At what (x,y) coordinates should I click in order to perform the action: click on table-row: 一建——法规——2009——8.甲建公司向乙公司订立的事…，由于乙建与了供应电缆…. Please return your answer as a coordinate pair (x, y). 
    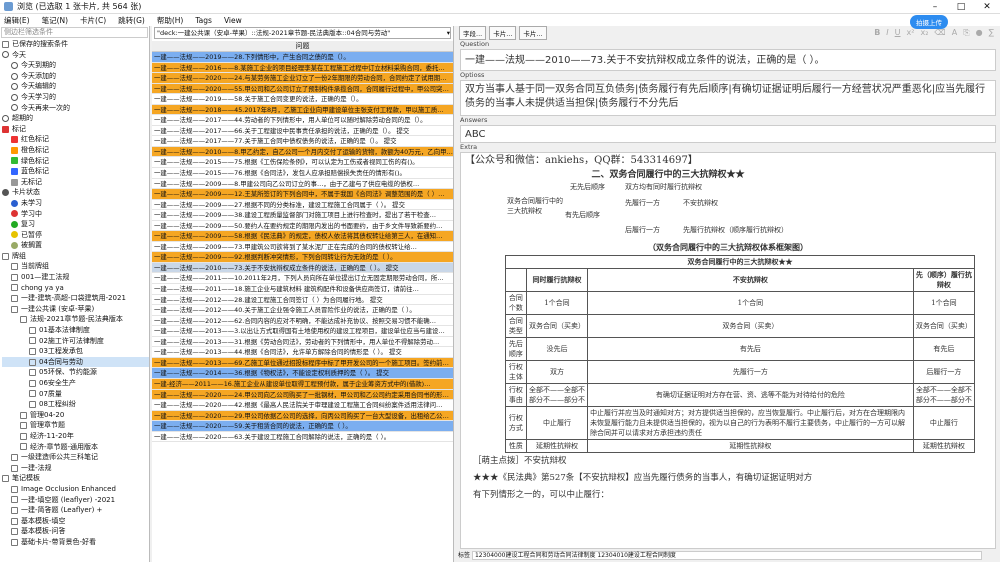
    Looking at the image, I should click on (302, 184).